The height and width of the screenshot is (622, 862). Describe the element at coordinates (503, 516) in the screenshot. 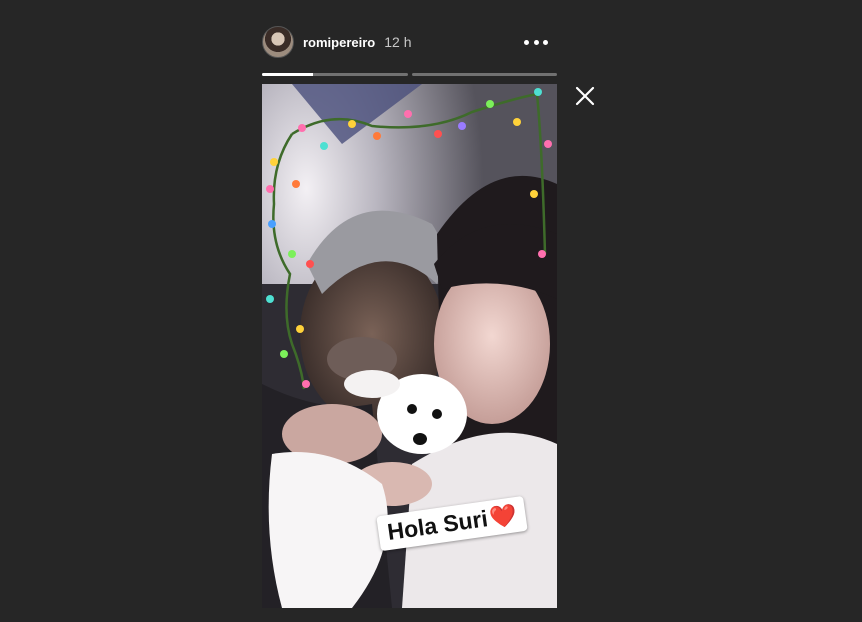

I see `heart-emoji-icon: ❤️` at that location.